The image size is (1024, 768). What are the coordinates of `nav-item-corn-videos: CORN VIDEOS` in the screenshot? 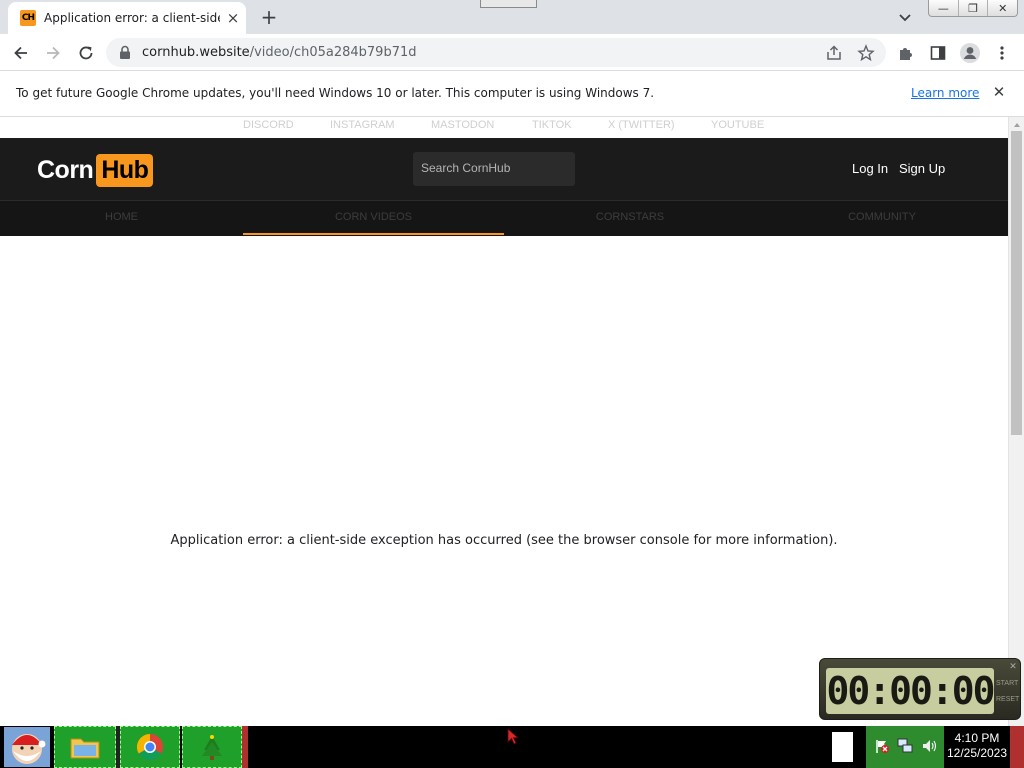 It's located at (373, 219).